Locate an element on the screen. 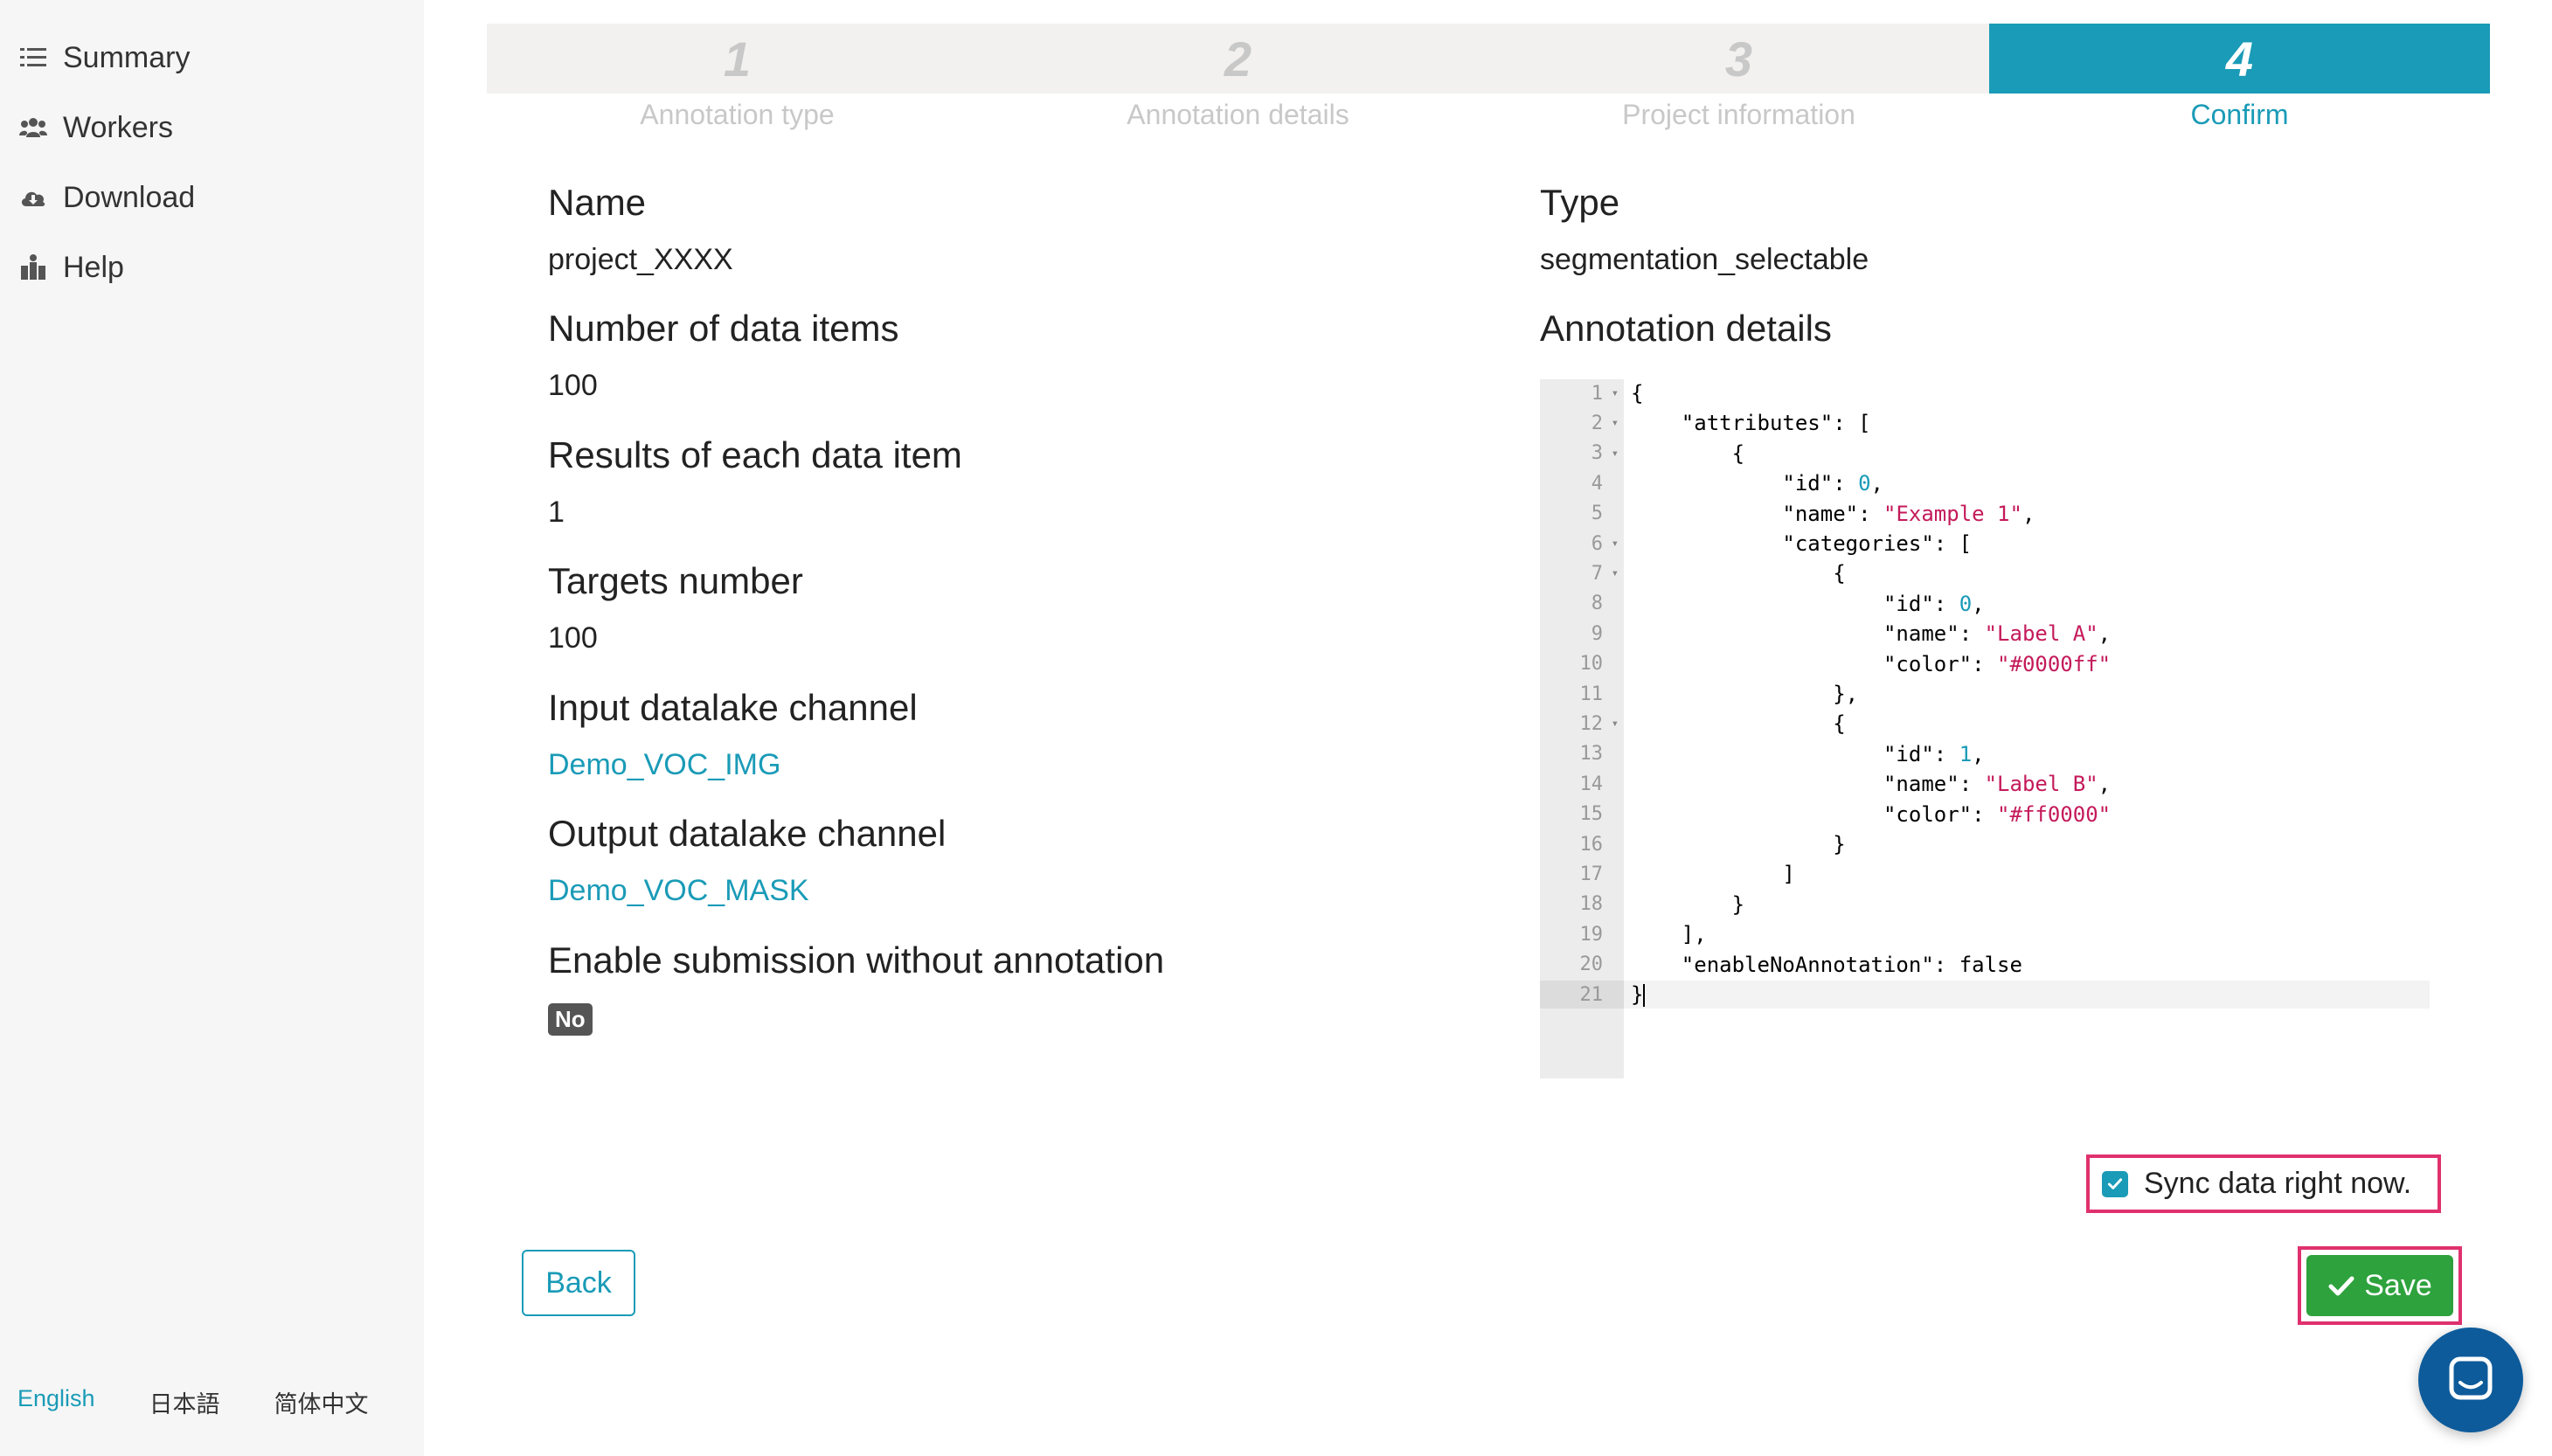 This screenshot has height=1456, width=2552. line-number: 7 ▾ is located at coordinates (1605, 573).